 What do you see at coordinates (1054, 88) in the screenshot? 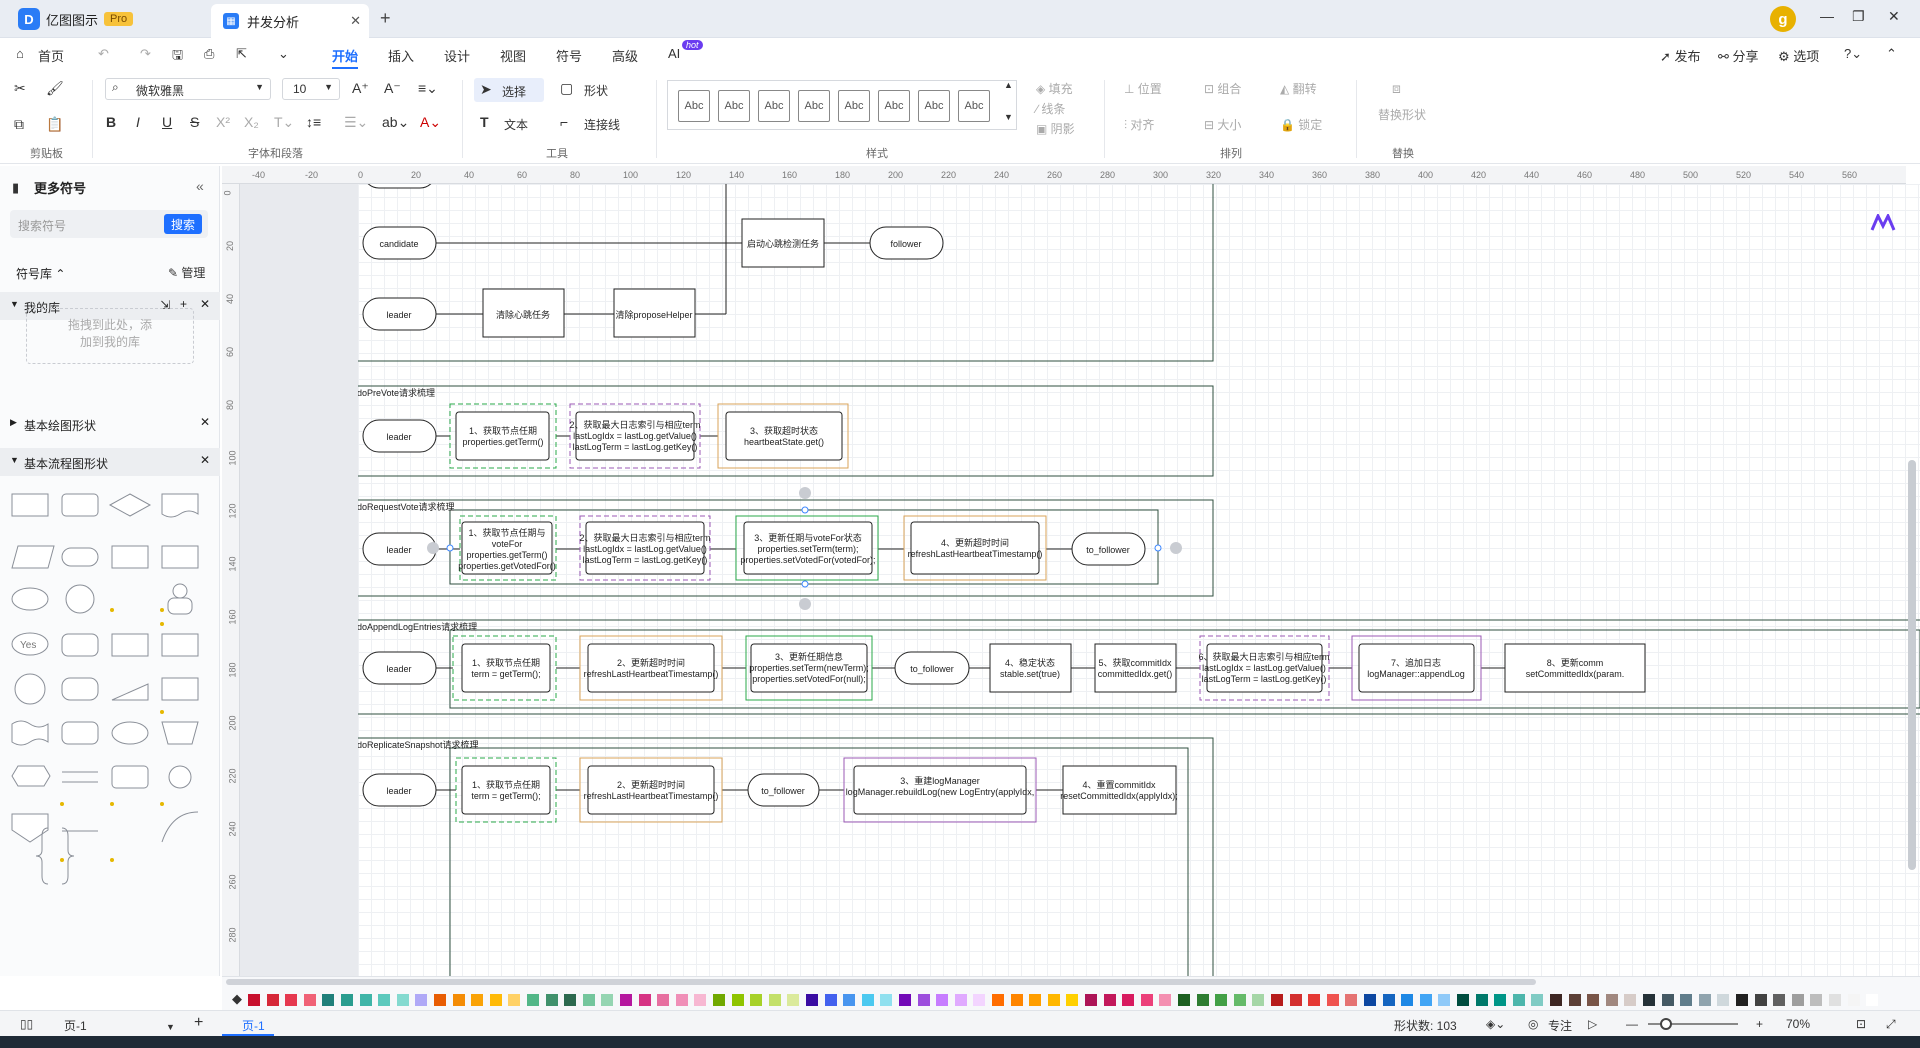
I see `fill-button: ◈ 填充` at bounding box center [1054, 88].